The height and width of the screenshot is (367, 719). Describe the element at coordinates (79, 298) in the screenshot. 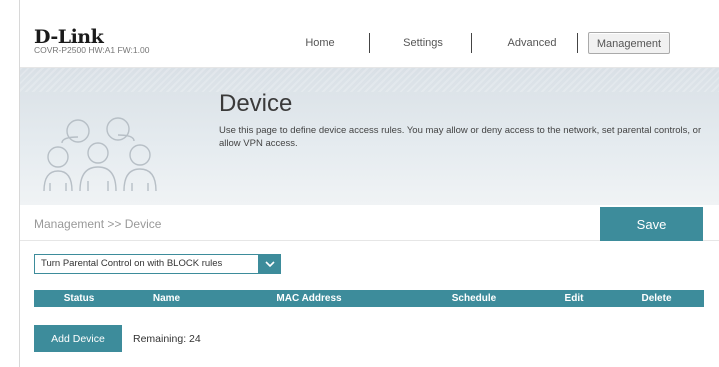

I see `column-header-status: Status` at that location.